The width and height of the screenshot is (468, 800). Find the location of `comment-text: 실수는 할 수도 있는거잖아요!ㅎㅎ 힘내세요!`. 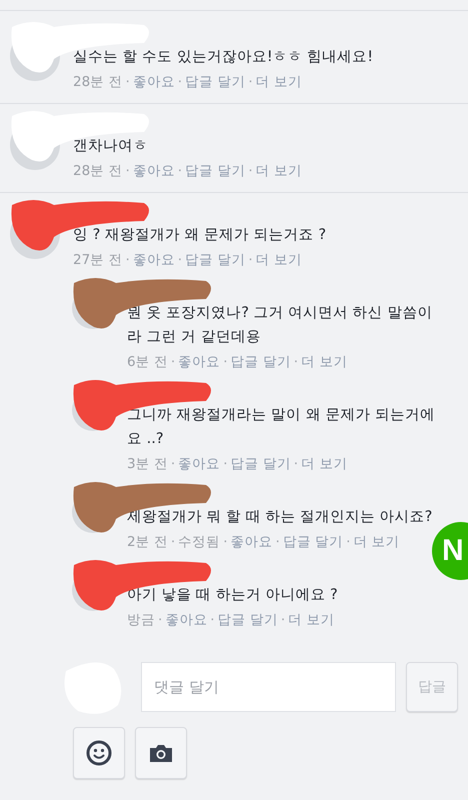

comment-text: 실수는 할 수도 있는거잖아요!ㅎㅎ 힘내세요! is located at coordinates (223, 57).